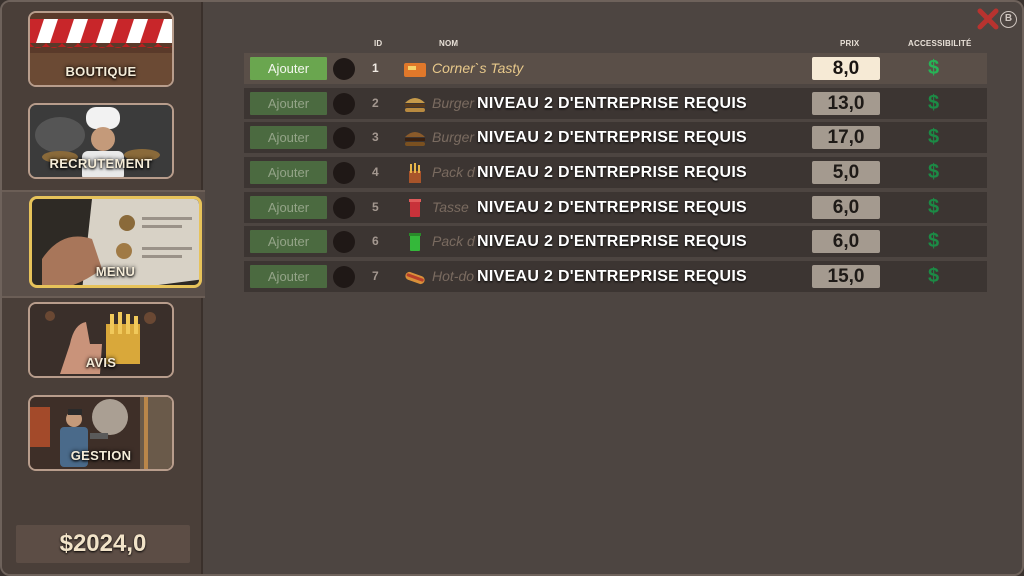 The width and height of the screenshot is (1024, 576). What do you see at coordinates (375, 207) in the screenshot?
I see `row-id: 5` at bounding box center [375, 207].